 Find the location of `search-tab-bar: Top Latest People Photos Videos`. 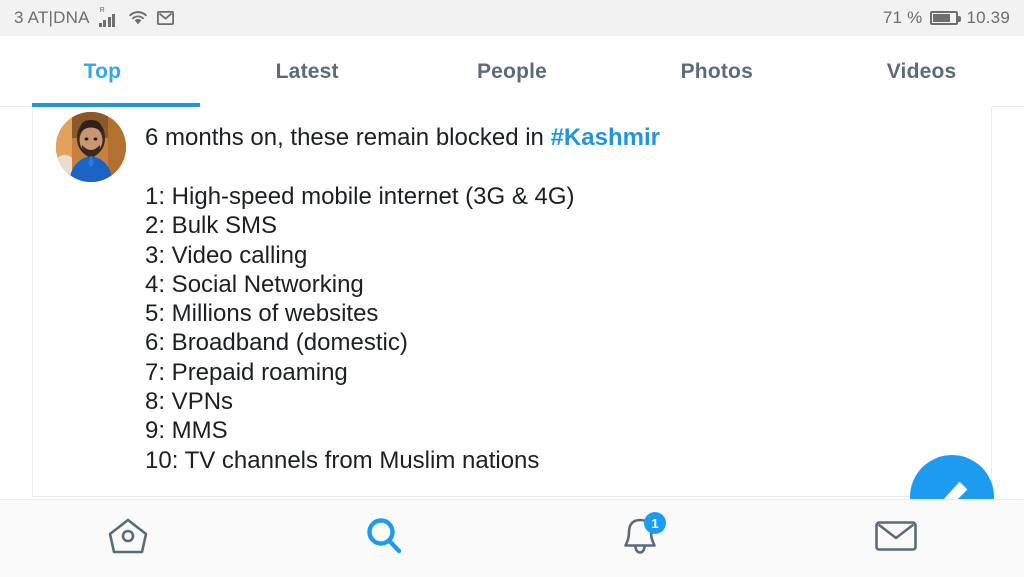

search-tab-bar: Top Latest People Photos Videos is located at coordinates (512, 71).